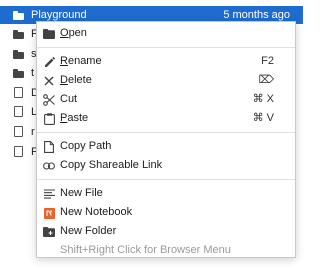 Image resolution: width=320 pixels, height=269 pixels. What do you see at coordinates (78, 118) in the screenshot?
I see `menu-item-label: aste` at bounding box center [78, 118].